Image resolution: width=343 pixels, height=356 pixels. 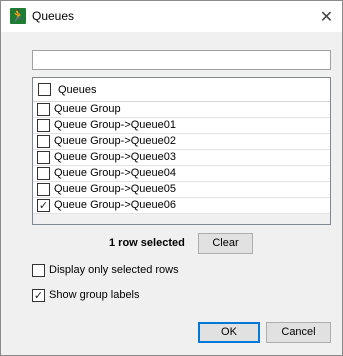 I want to click on row-label: Queue Group->Queue04, so click(x=115, y=173).